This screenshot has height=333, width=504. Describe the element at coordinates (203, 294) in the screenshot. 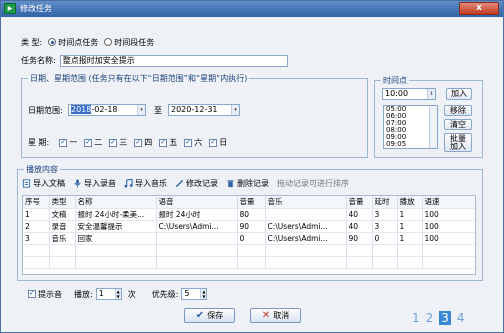

I see `priority-spin-icon: ▲ ▼` at that location.